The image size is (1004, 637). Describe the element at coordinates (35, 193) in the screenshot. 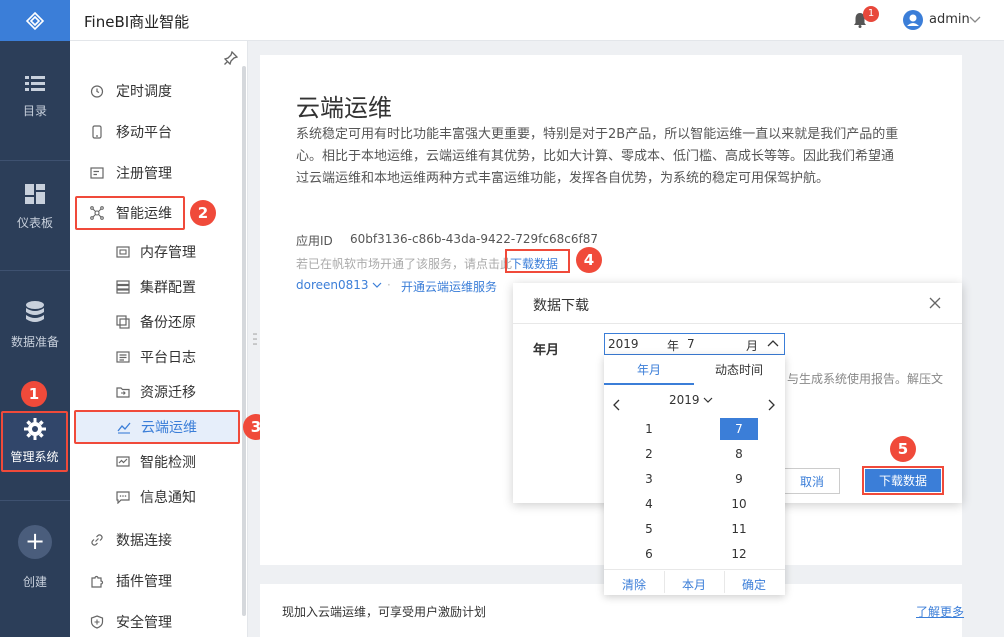

I see `dashboard-icon` at that location.